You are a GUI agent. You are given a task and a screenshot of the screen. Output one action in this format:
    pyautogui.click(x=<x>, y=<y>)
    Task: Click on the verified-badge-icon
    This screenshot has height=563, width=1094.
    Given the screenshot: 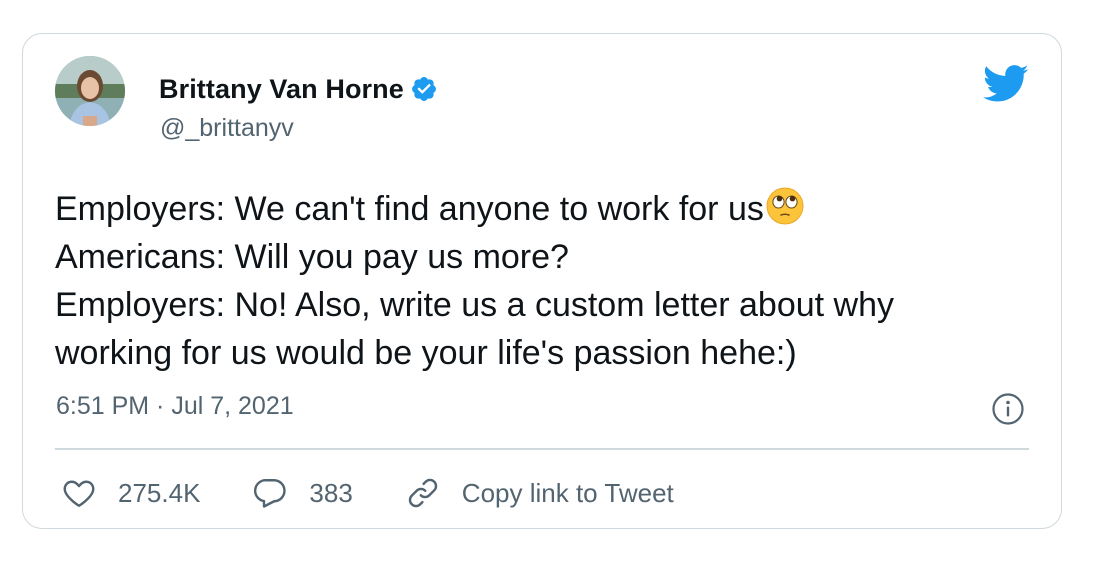 What is the action you would take?
    pyautogui.click(x=424, y=89)
    